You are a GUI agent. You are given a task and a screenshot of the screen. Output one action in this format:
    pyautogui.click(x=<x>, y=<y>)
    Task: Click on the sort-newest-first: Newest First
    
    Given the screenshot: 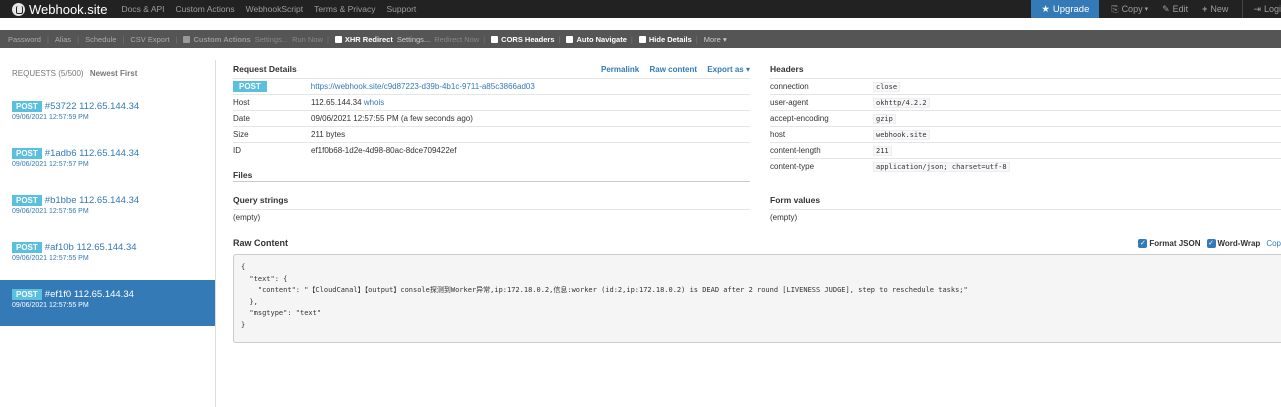 What is the action you would take?
    pyautogui.click(x=114, y=73)
    